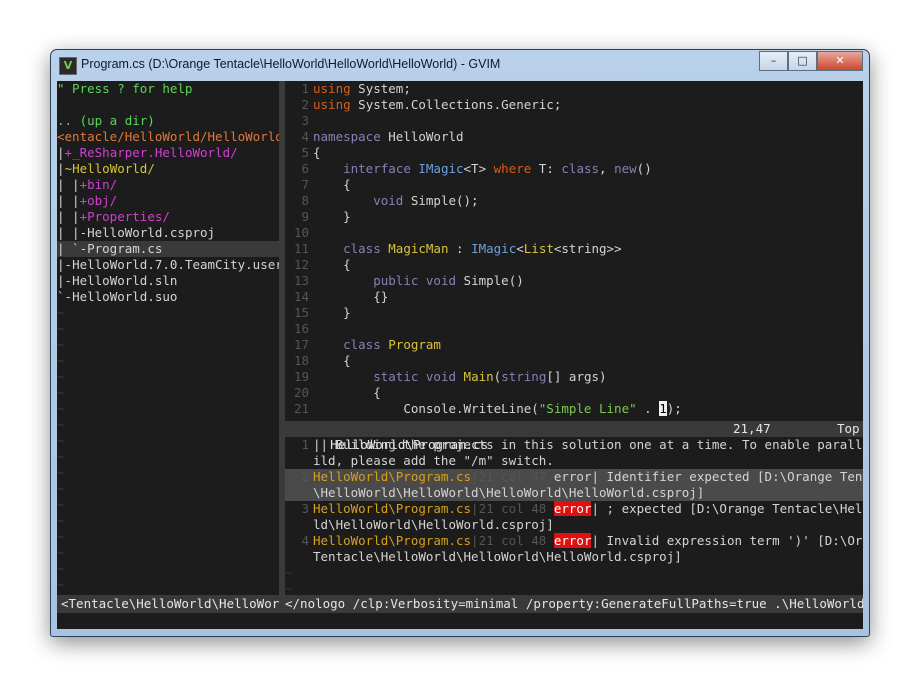  I want to click on tree-guide: | `, so click(68, 248).